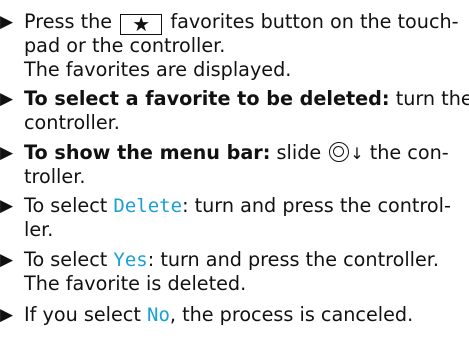 The height and width of the screenshot is (340, 469). I want to click on step-text: , the process is canceled., so click(291, 314).